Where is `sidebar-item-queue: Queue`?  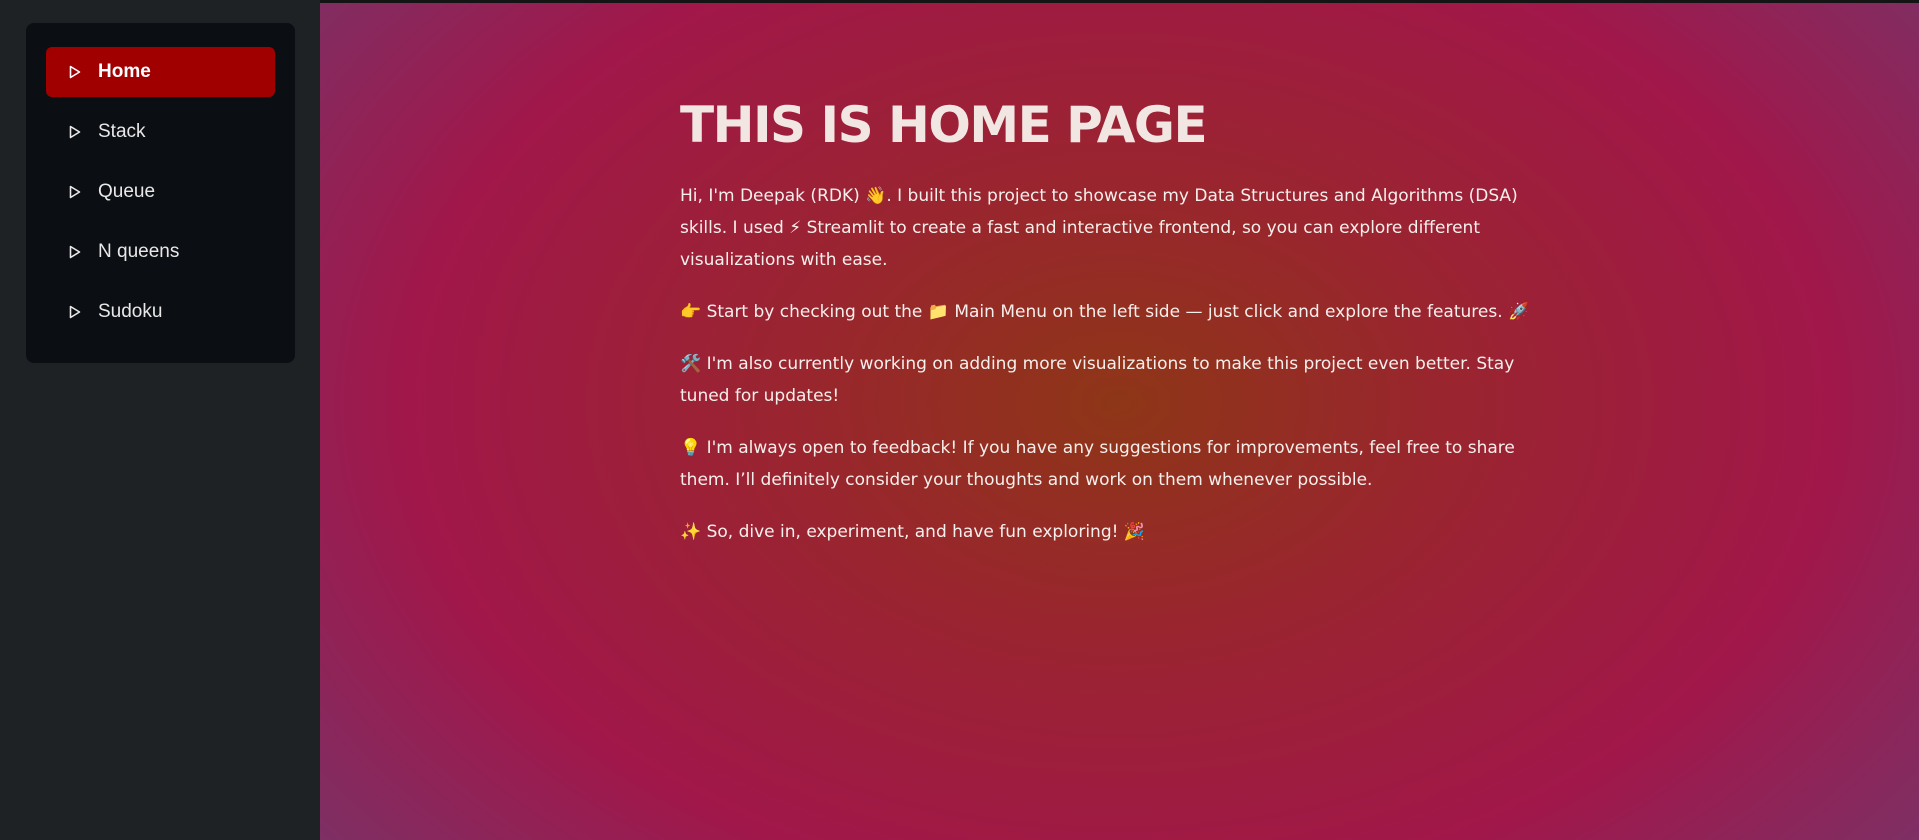 sidebar-item-queue: Queue is located at coordinates (160, 192).